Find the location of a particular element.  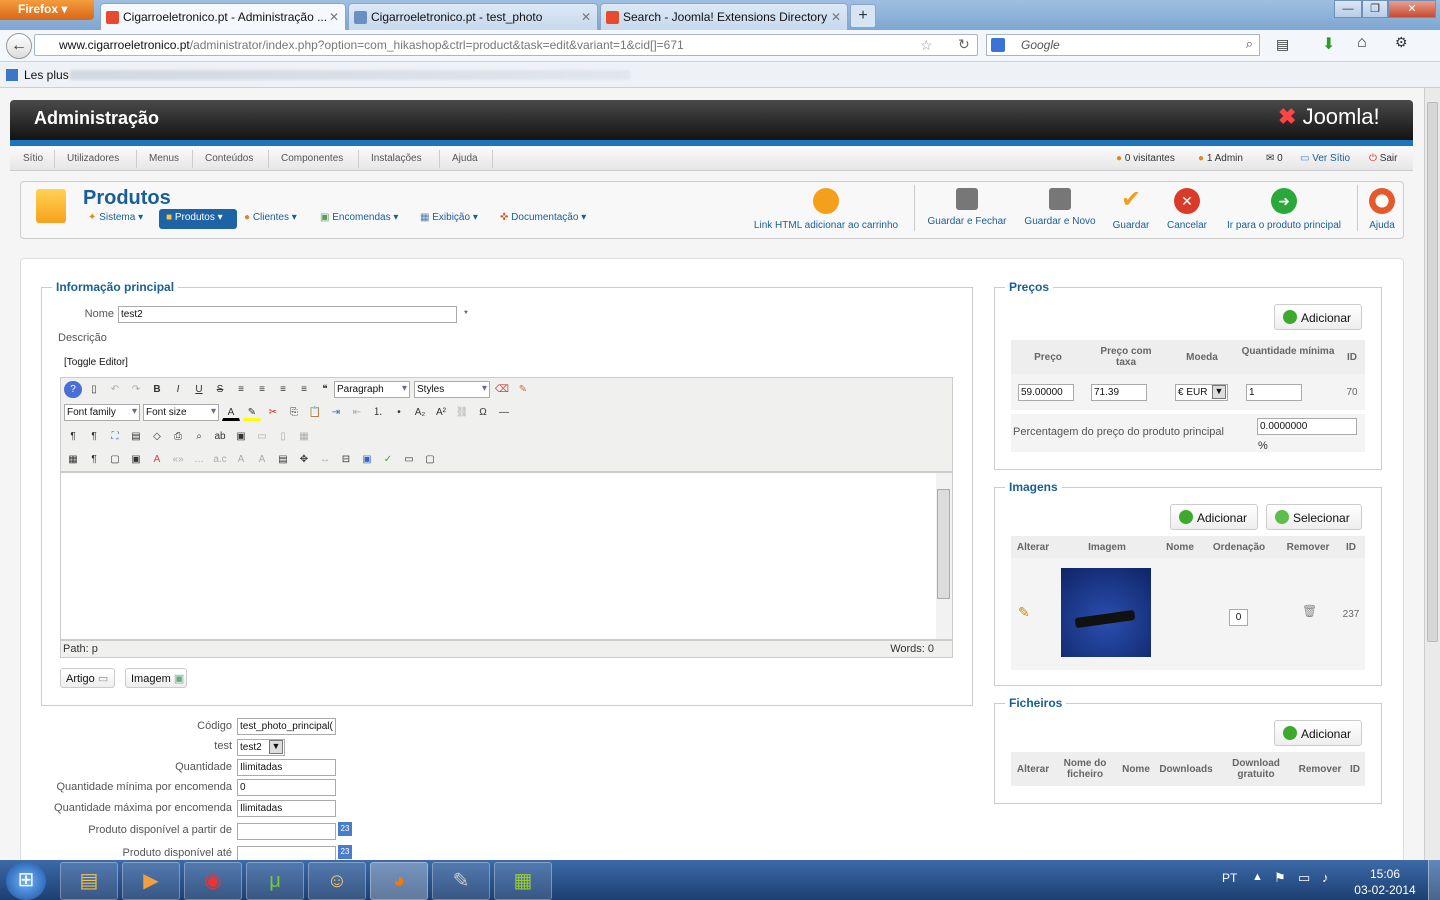

special-char-icon: Ω is located at coordinates (483, 412).